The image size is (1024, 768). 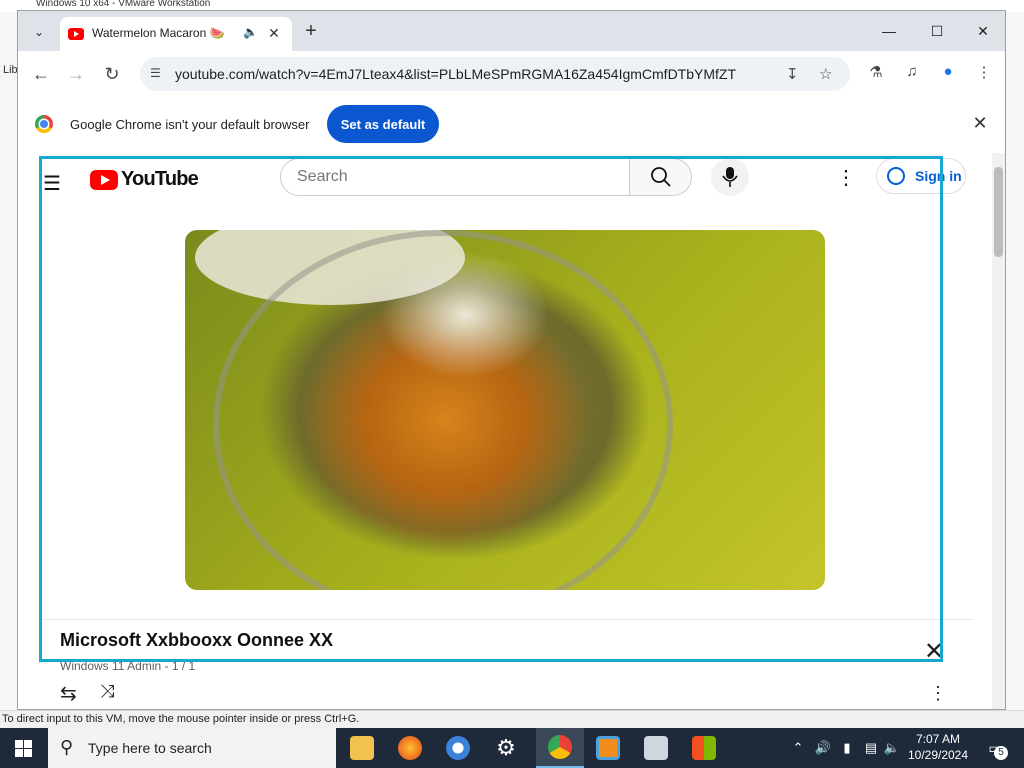 I want to click on site-info-icon: ☰, so click(x=155, y=73).